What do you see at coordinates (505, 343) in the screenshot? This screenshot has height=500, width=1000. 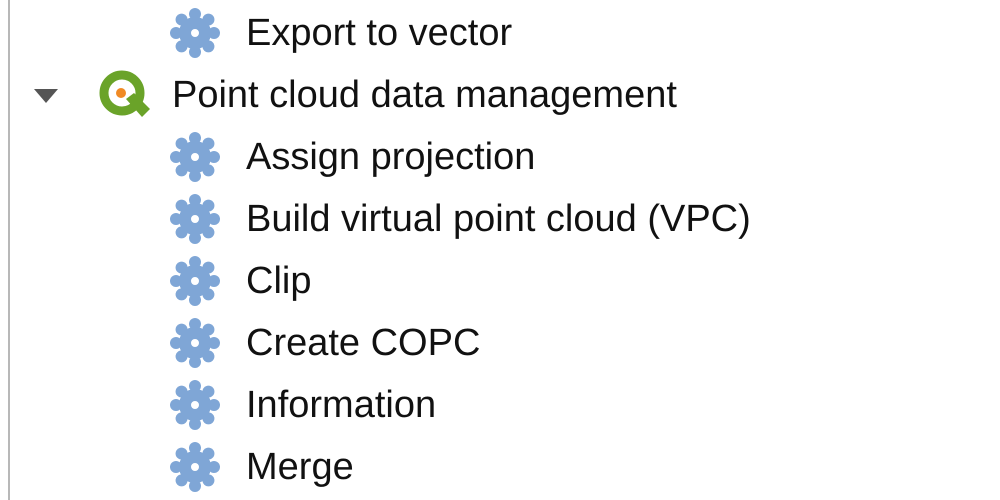 I see `tree-item: Create COPC` at bounding box center [505, 343].